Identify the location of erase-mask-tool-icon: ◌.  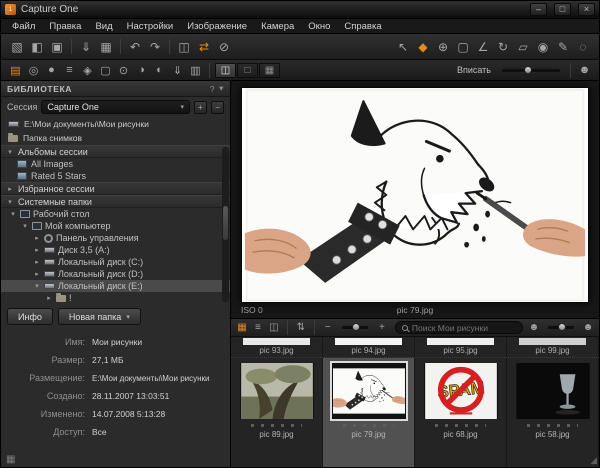
(583, 47).